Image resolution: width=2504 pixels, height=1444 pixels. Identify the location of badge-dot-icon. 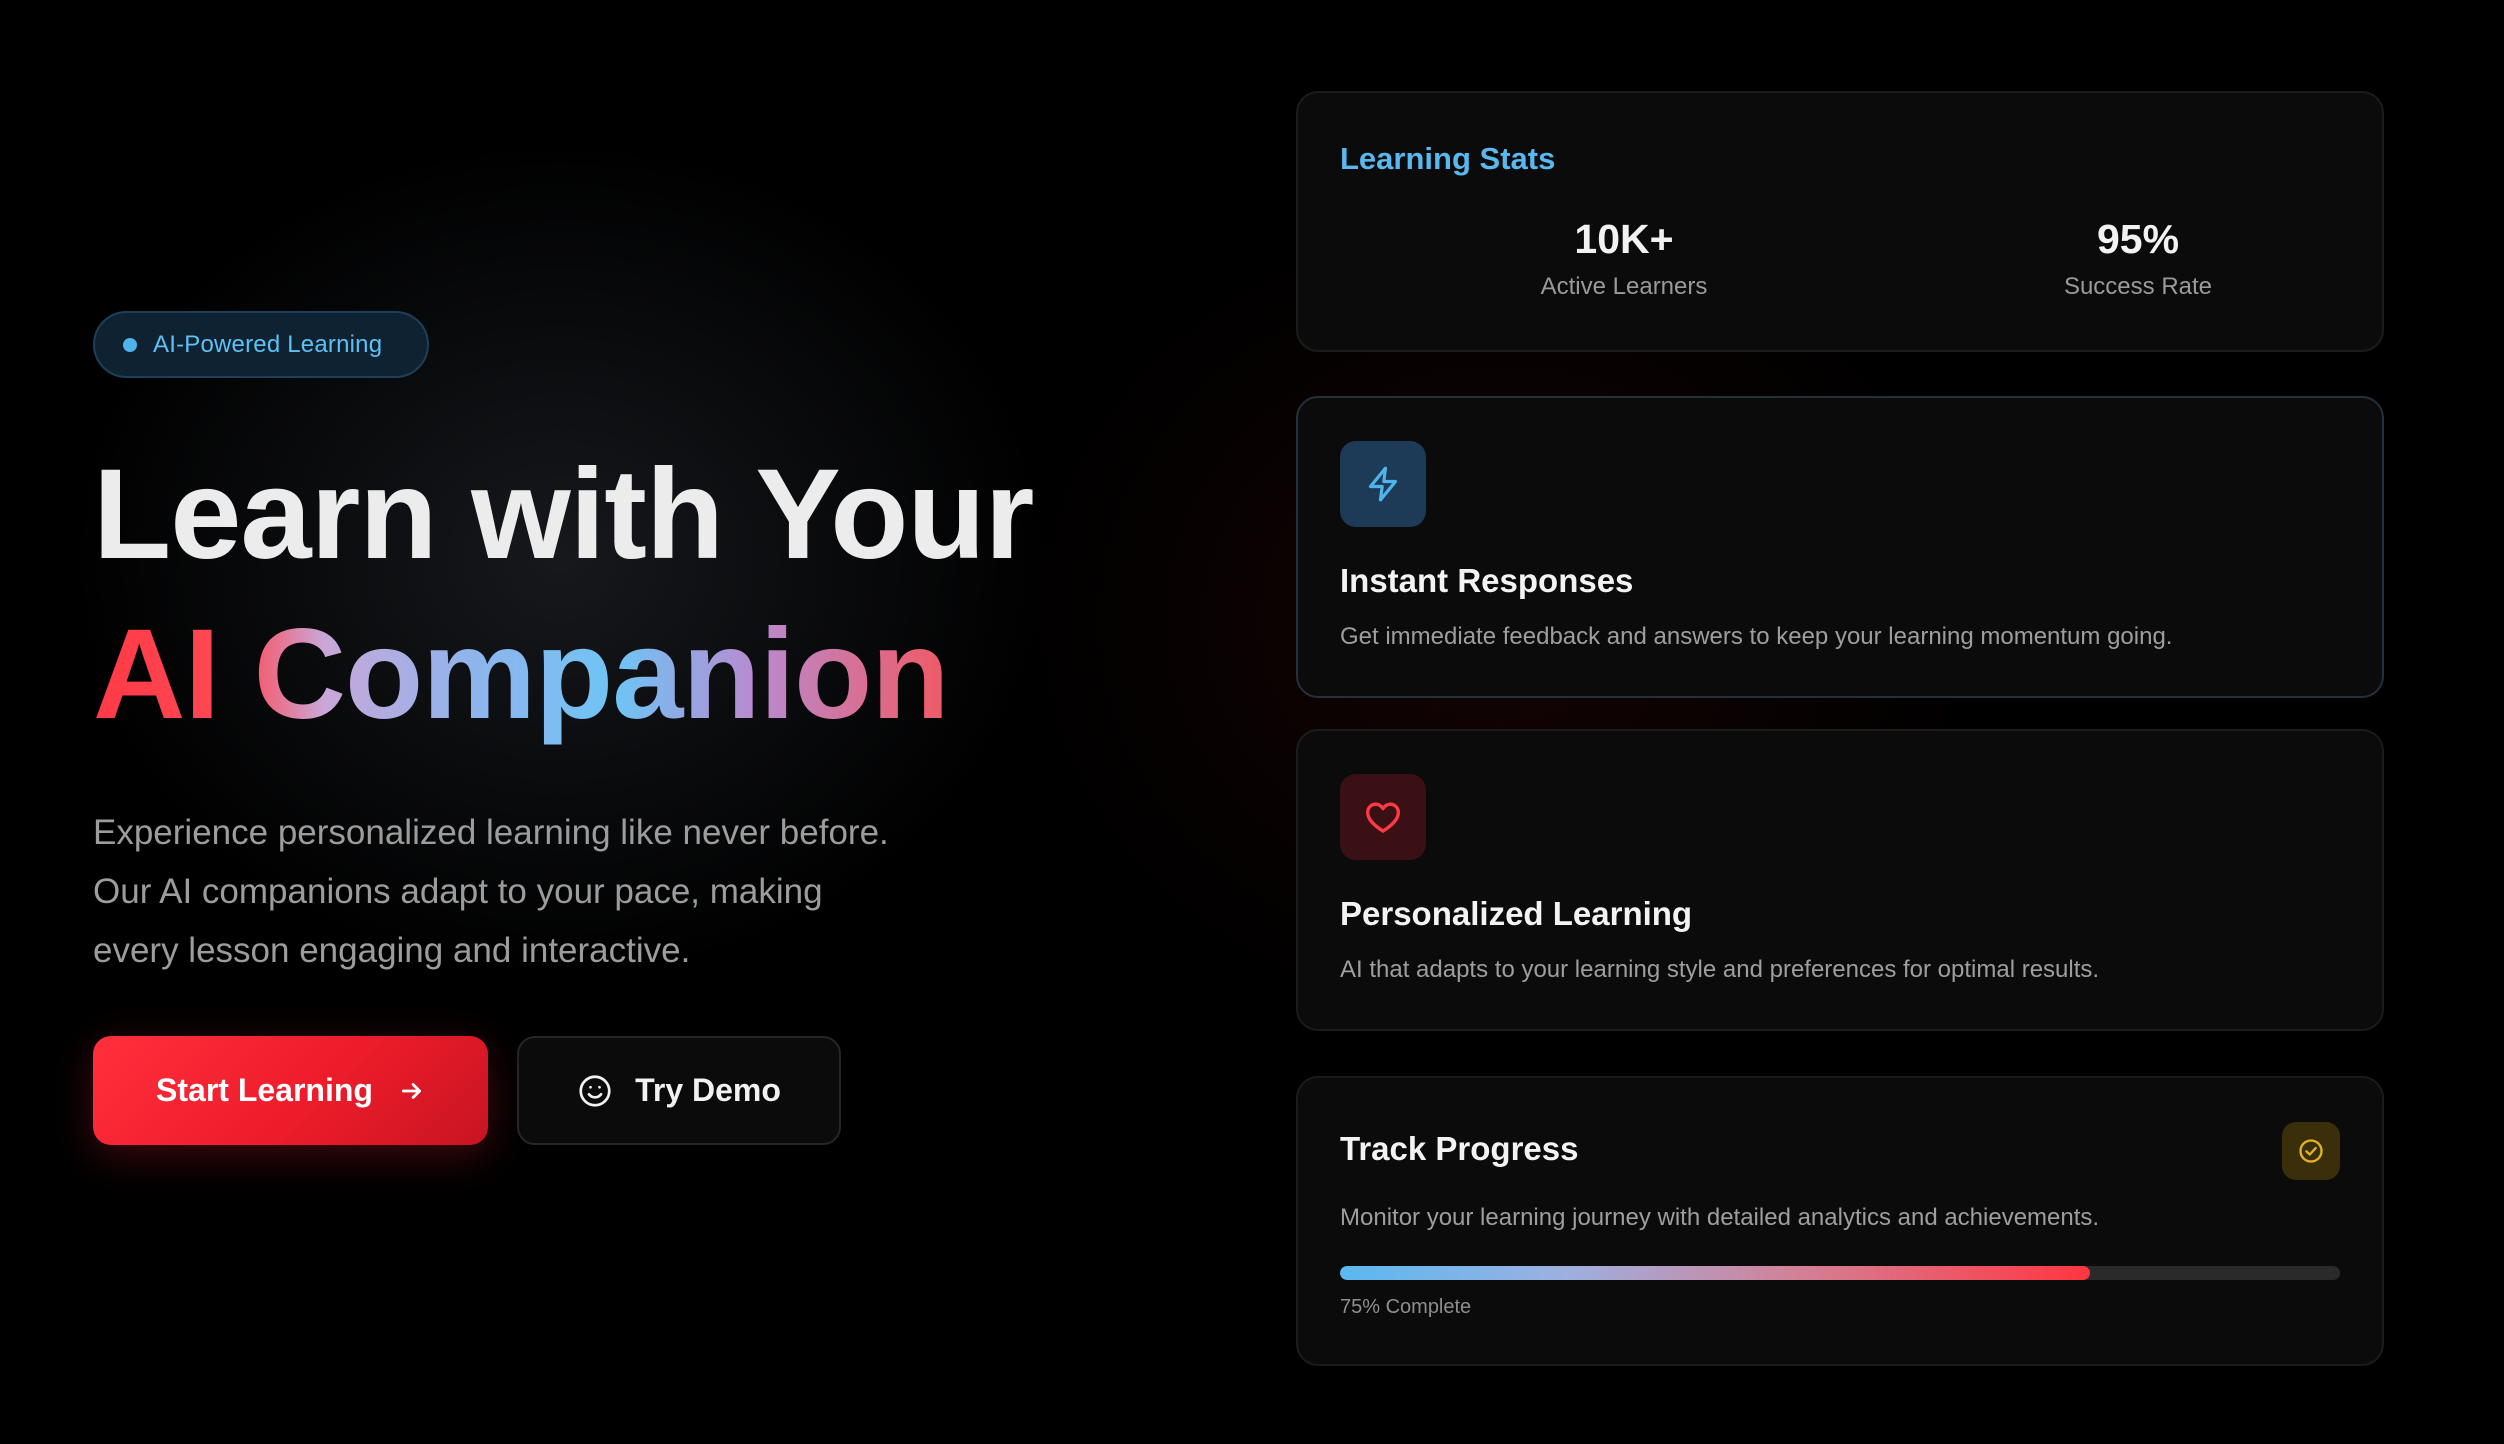
(130, 344).